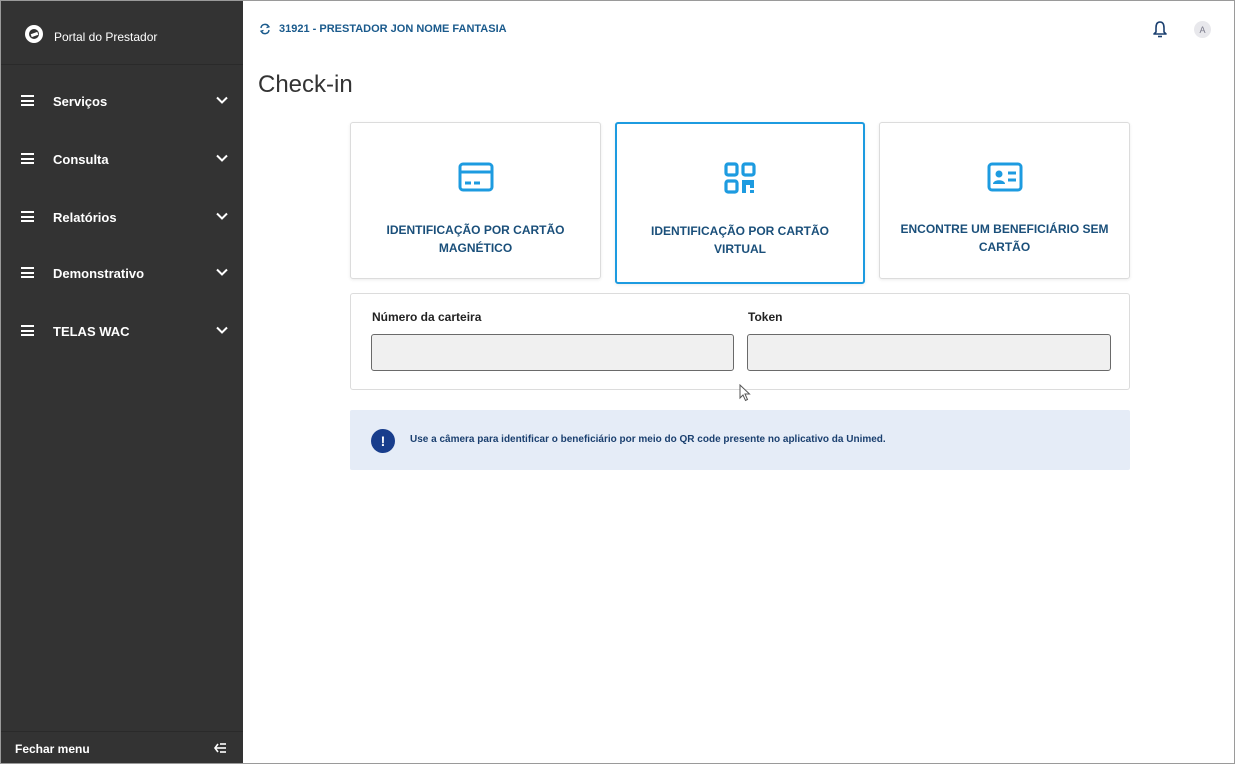 The width and height of the screenshot is (1235, 764). What do you see at coordinates (91, 331) in the screenshot?
I see `sidebar-item-label: TELAS WAC` at bounding box center [91, 331].